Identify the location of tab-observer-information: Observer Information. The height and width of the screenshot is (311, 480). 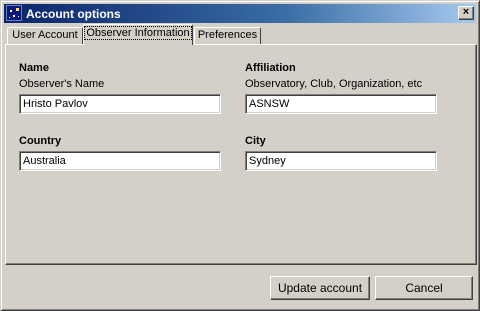
(138, 34).